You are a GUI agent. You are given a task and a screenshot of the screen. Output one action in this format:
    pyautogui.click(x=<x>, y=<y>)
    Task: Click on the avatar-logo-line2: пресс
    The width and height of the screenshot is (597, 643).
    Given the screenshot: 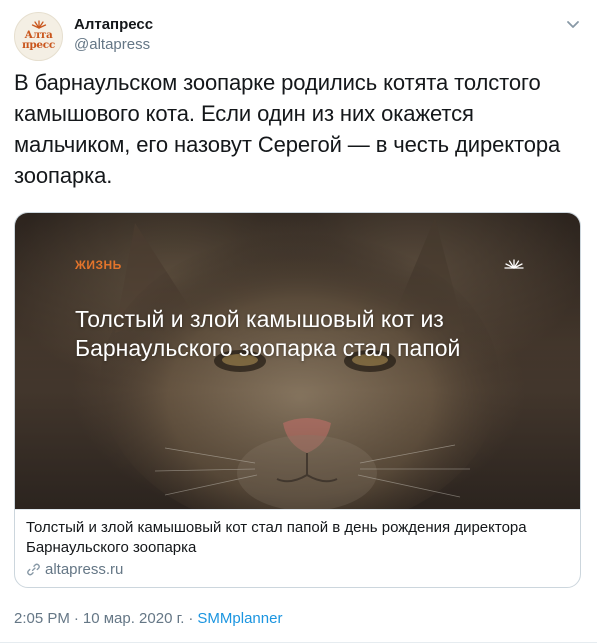 What is the action you would take?
    pyautogui.click(x=38, y=45)
    